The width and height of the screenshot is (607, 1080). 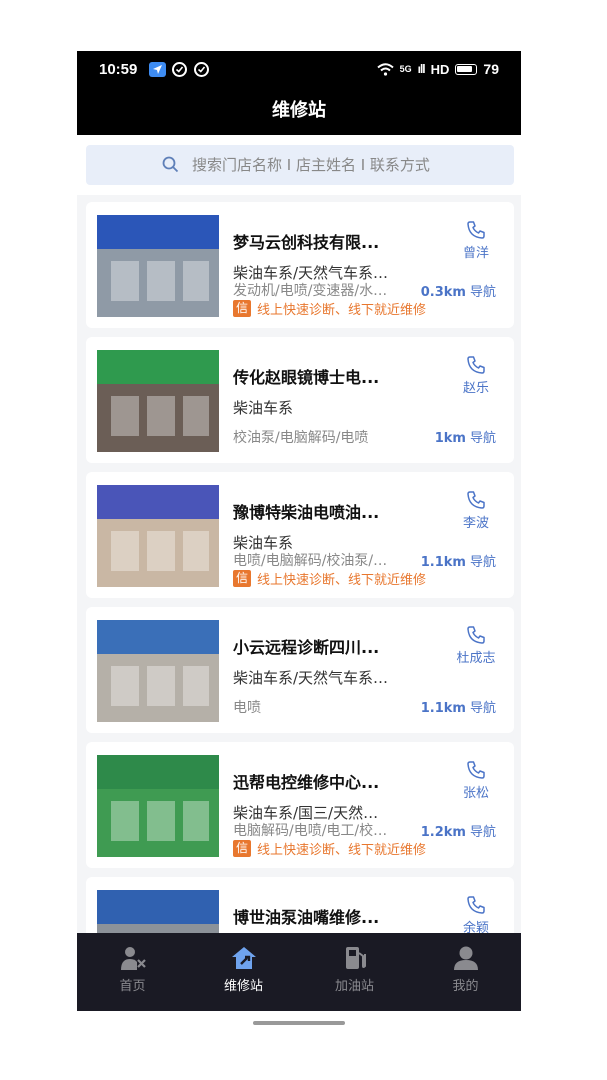 What do you see at coordinates (443, 832) in the screenshot?
I see `store-distance: 1.2km` at bounding box center [443, 832].